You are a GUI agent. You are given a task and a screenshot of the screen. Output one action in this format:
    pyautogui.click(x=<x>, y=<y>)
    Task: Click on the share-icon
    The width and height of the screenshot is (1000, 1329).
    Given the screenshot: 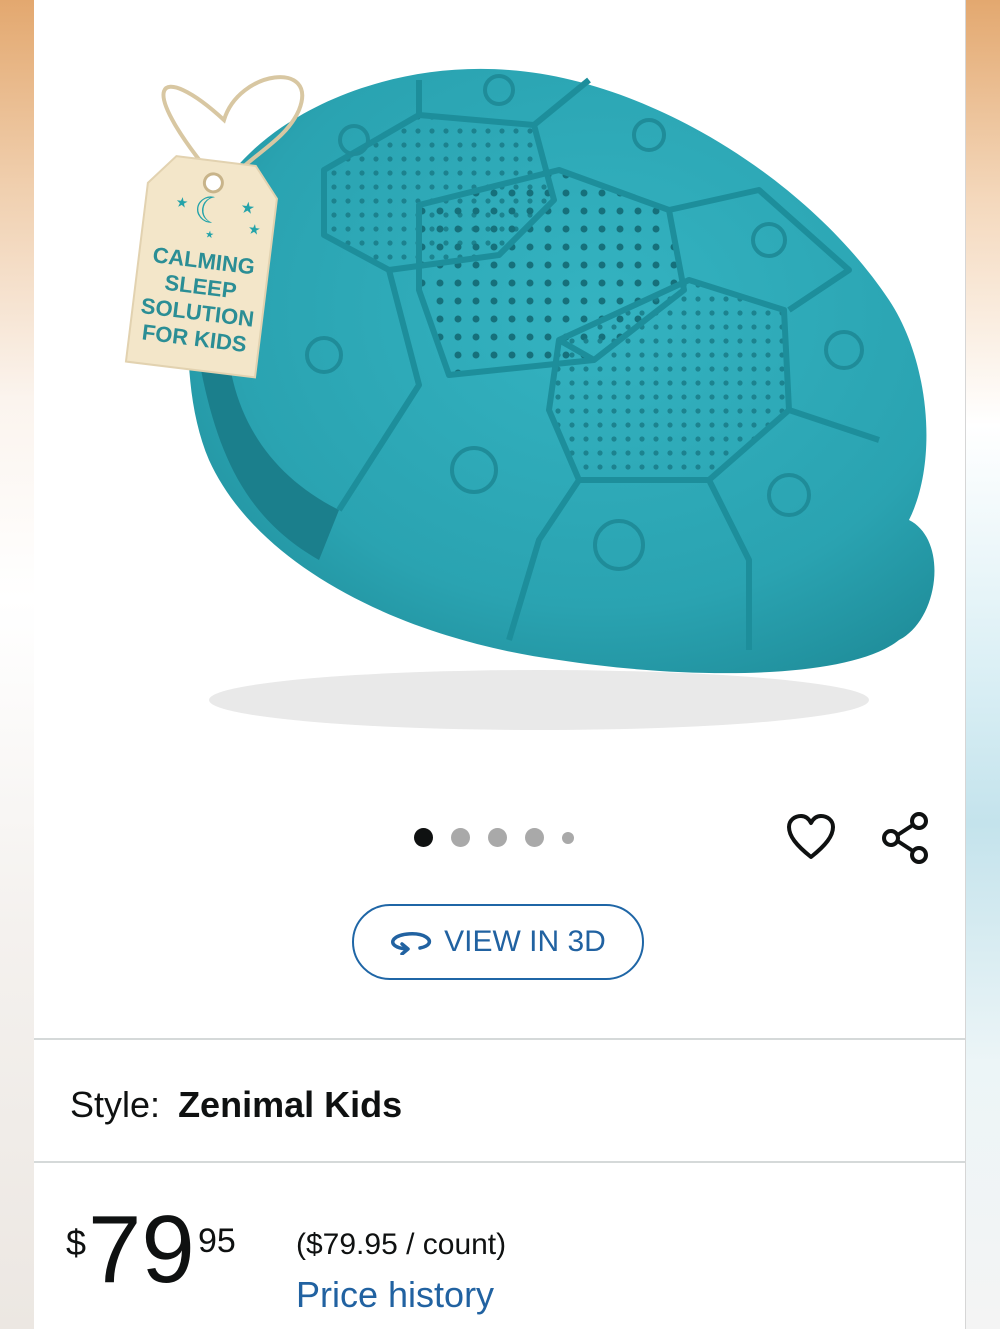 What is the action you would take?
    pyautogui.click(x=905, y=838)
    